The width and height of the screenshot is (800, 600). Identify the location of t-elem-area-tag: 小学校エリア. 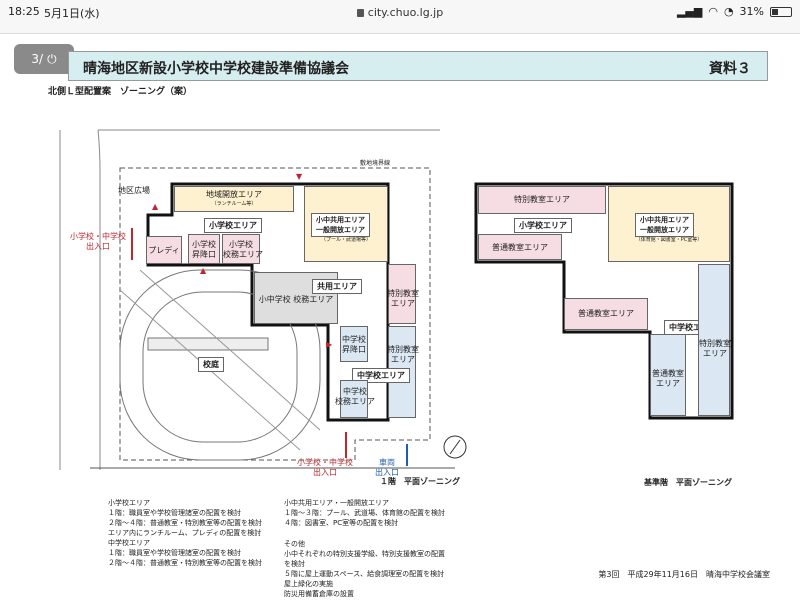
(543, 225).